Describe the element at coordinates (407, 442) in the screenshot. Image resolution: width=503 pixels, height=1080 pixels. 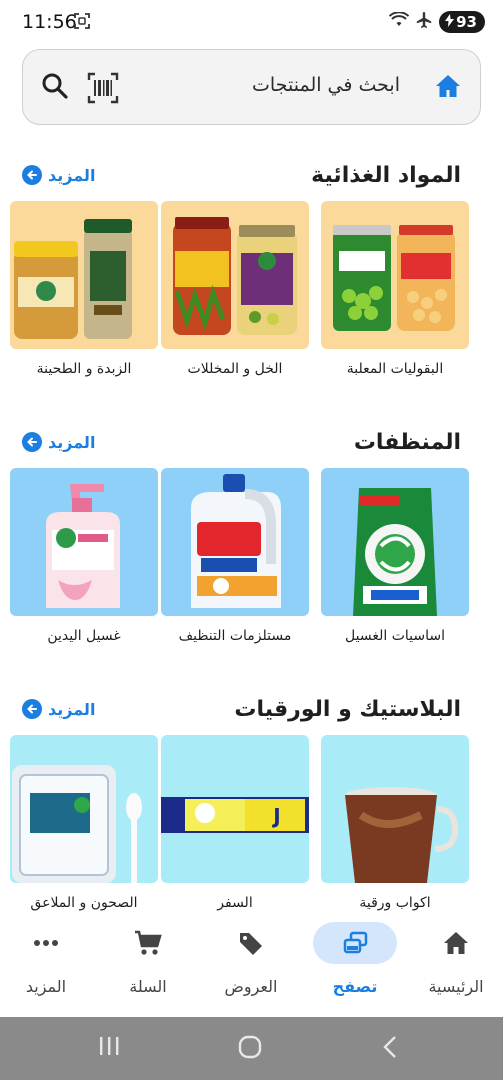
I see `section-title: المنظفات` at that location.